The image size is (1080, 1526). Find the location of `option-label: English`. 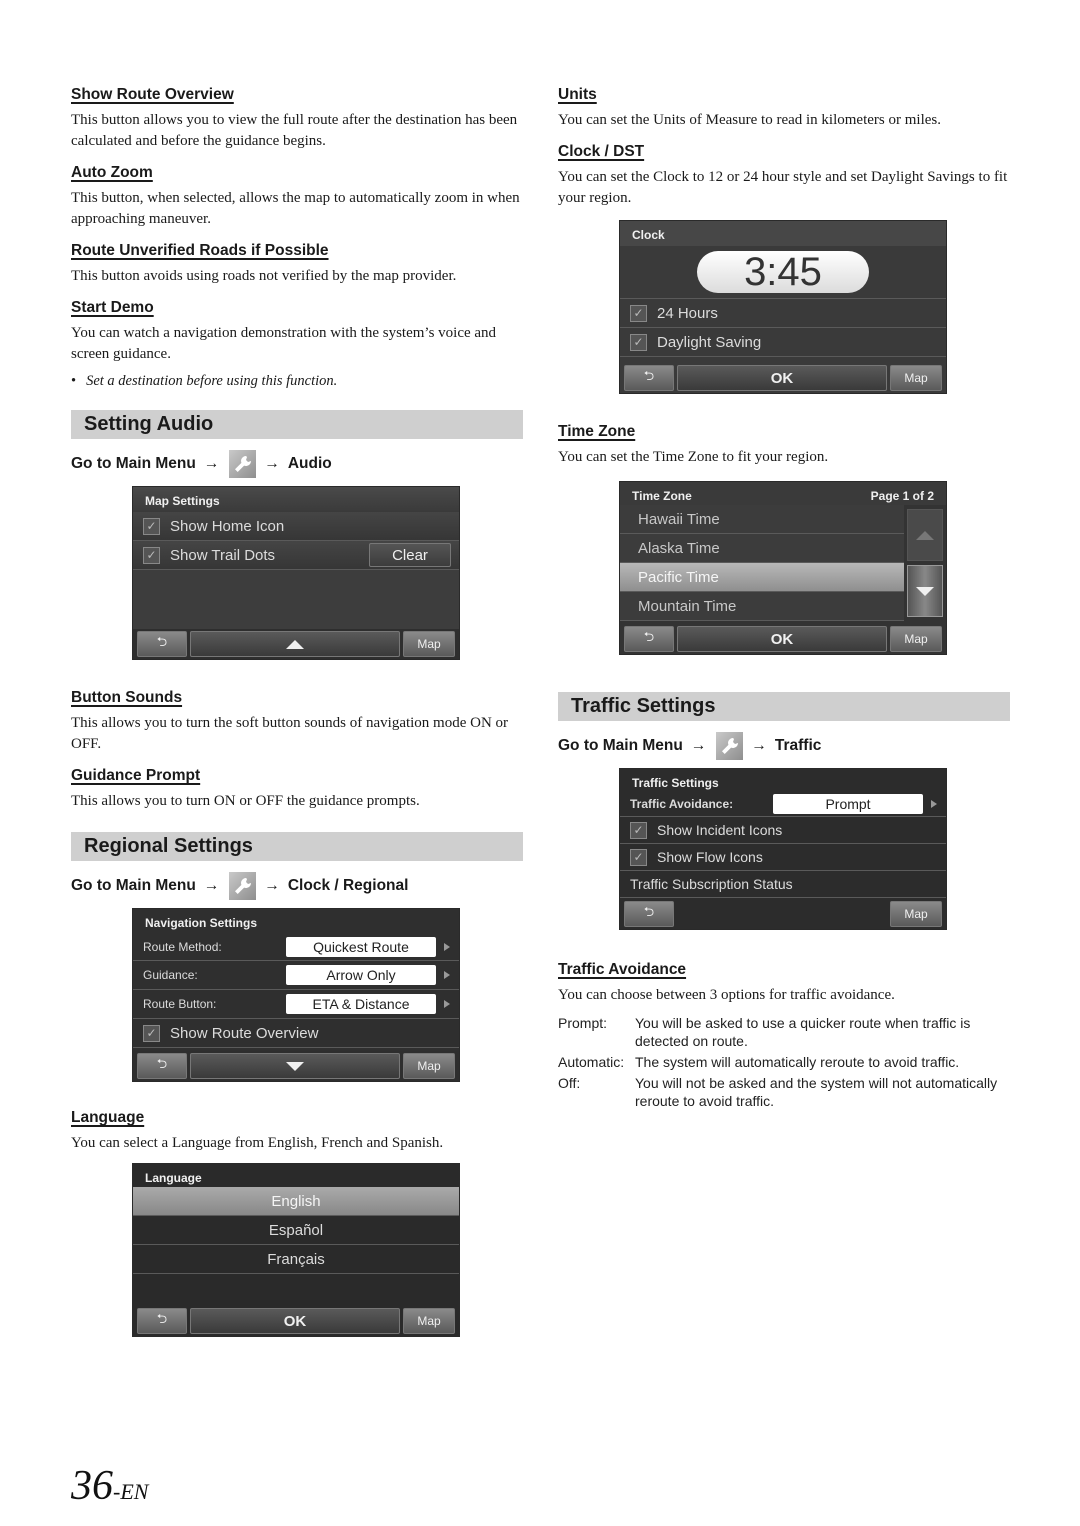

option-label: English is located at coordinates (296, 1201).